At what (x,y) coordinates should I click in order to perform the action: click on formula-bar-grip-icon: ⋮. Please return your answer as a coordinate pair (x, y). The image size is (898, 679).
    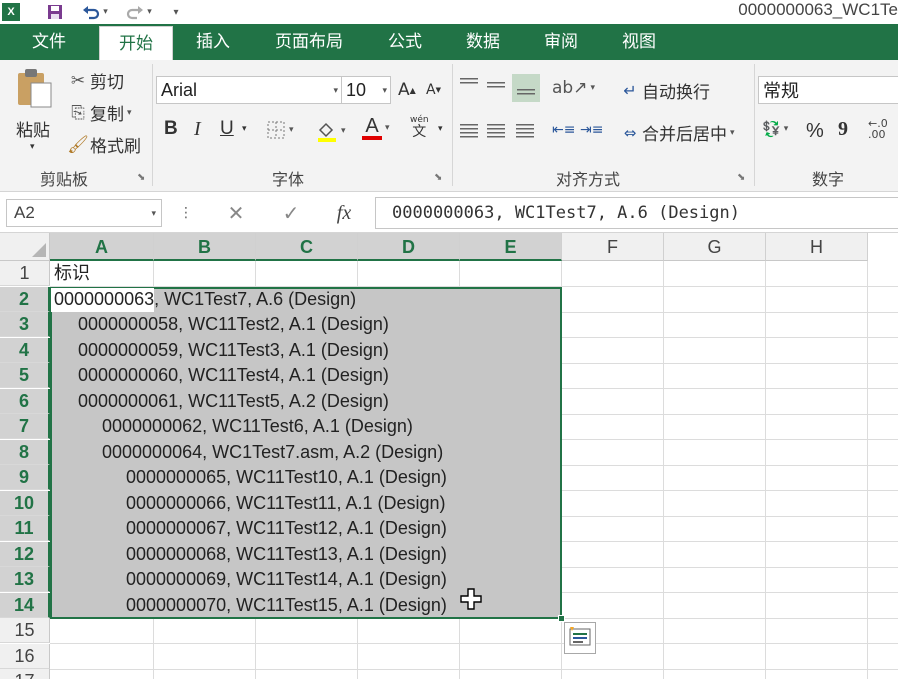
    Looking at the image, I should click on (186, 213).